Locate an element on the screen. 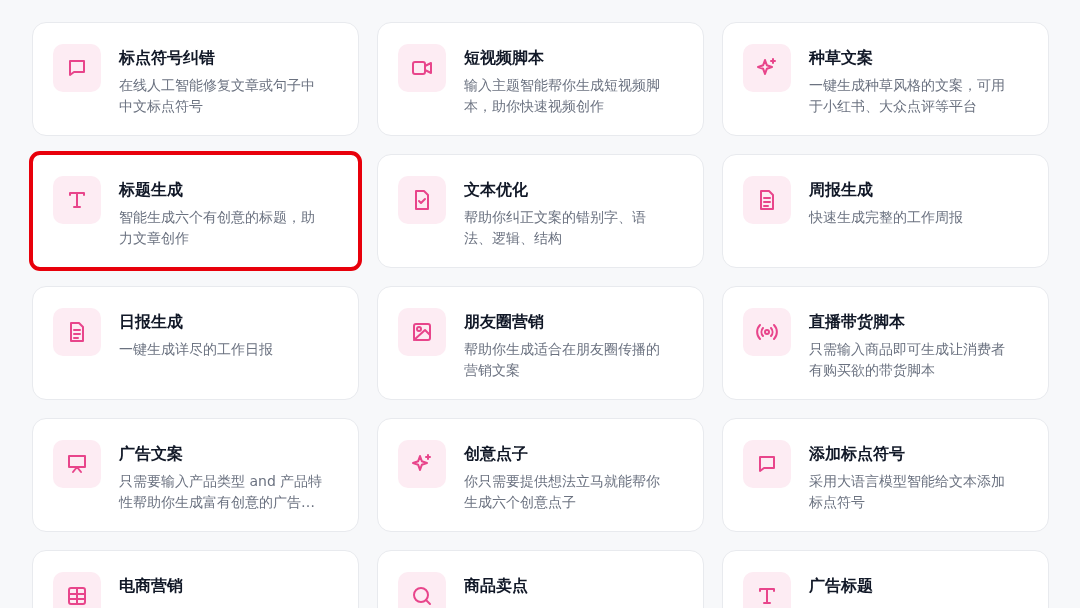  tool-card: 文本优化 帮助你纠正文案的错别字、语法、逻辑、结构 is located at coordinates (540, 211).